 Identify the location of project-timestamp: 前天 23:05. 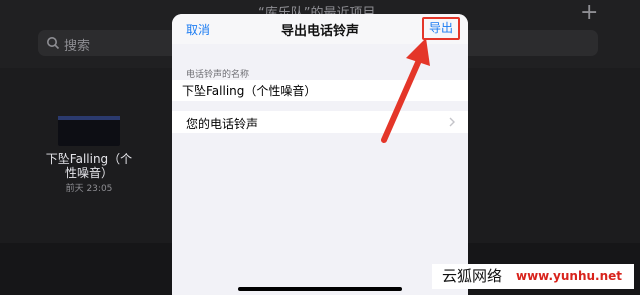
(89, 189).